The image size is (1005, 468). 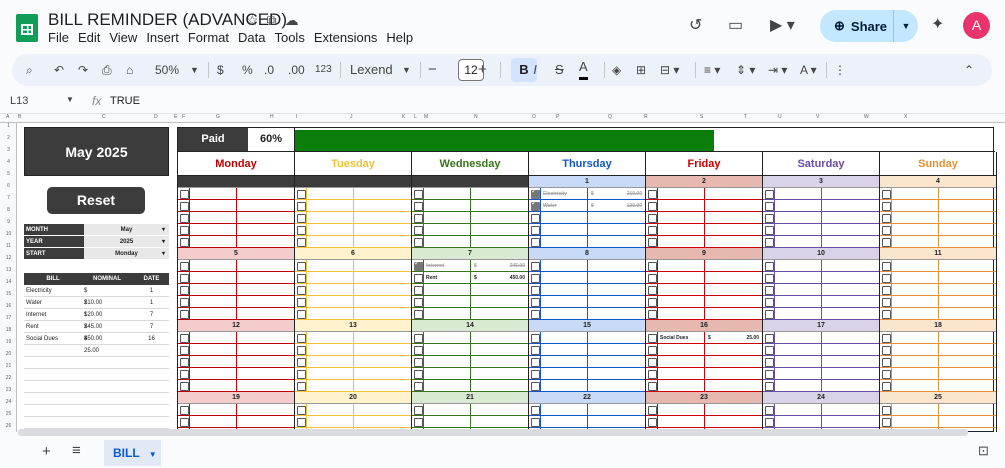 I want to click on bill-name: Rent, so click(x=52, y=326).